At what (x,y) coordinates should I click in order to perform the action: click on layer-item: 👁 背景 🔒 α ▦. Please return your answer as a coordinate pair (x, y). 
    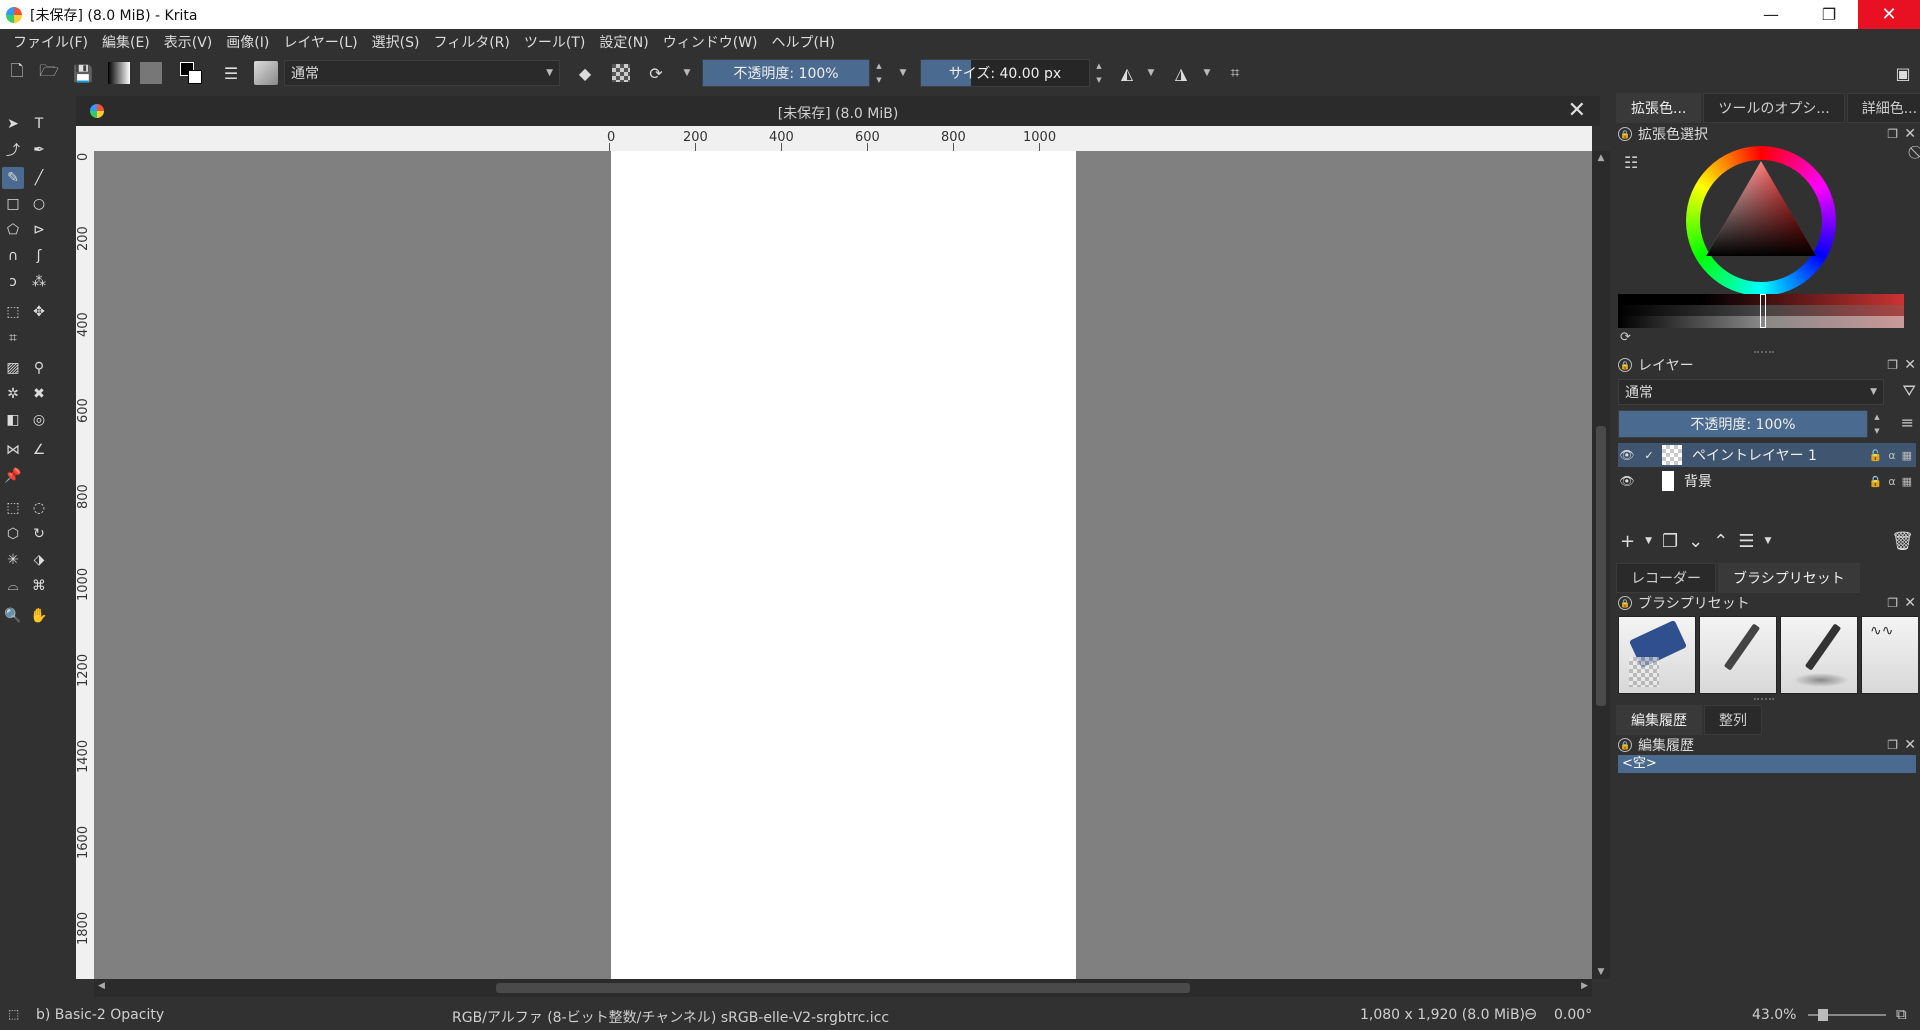
    Looking at the image, I should click on (1767, 481).